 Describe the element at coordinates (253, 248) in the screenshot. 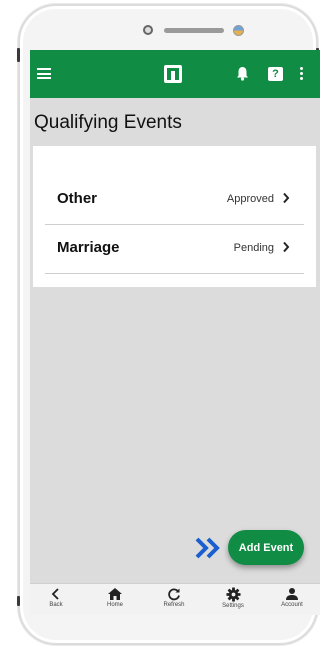

I see `event-status: Pending` at that location.